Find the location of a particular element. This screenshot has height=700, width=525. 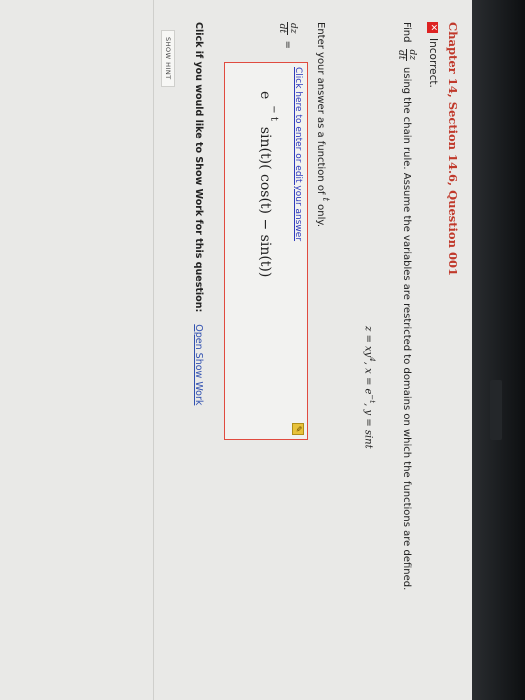

eq-x-exp: −t is located at coordinates (372, 399).